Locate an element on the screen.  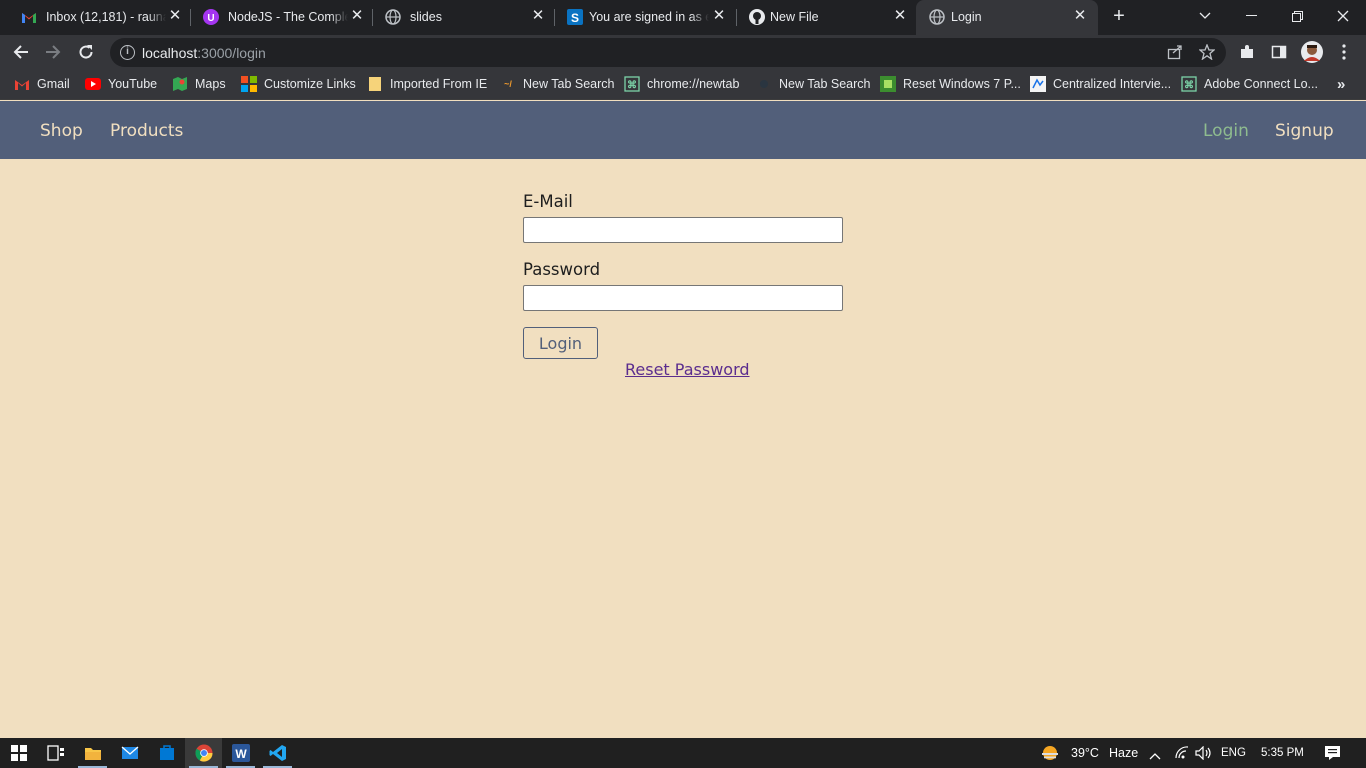
reset-password-link: Reset Password is located at coordinates (687, 370).